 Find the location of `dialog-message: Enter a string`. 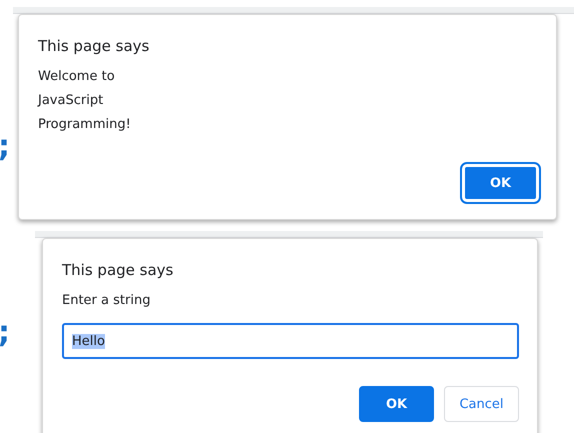

dialog-message: Enter a string is located at coordinates (106, 301).